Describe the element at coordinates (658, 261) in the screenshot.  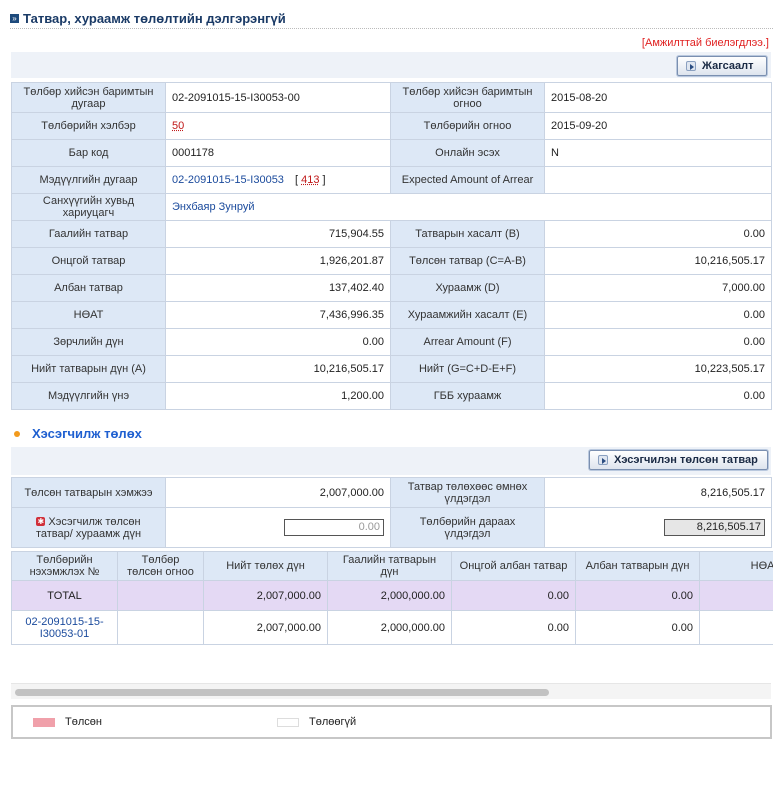
I see `paid-tax-value: 10,216,505.17` at that location.